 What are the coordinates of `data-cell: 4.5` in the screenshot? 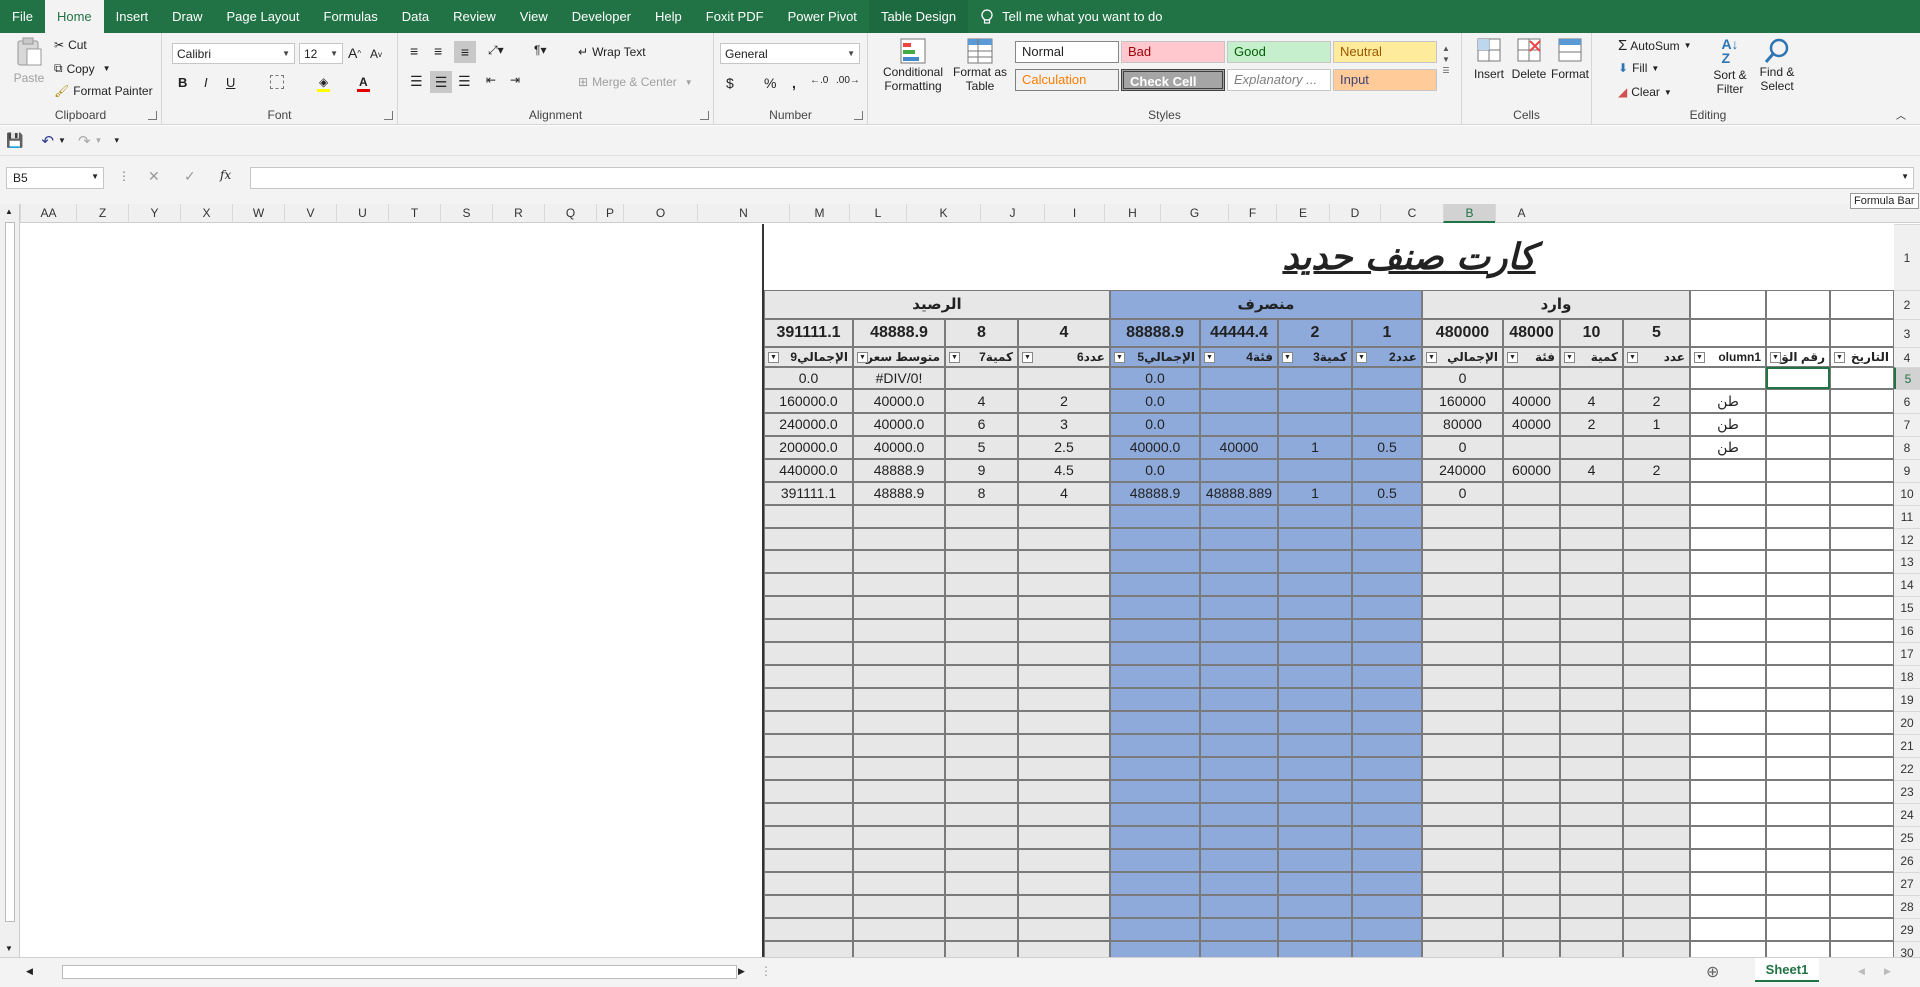 It's located at (1064, 470).